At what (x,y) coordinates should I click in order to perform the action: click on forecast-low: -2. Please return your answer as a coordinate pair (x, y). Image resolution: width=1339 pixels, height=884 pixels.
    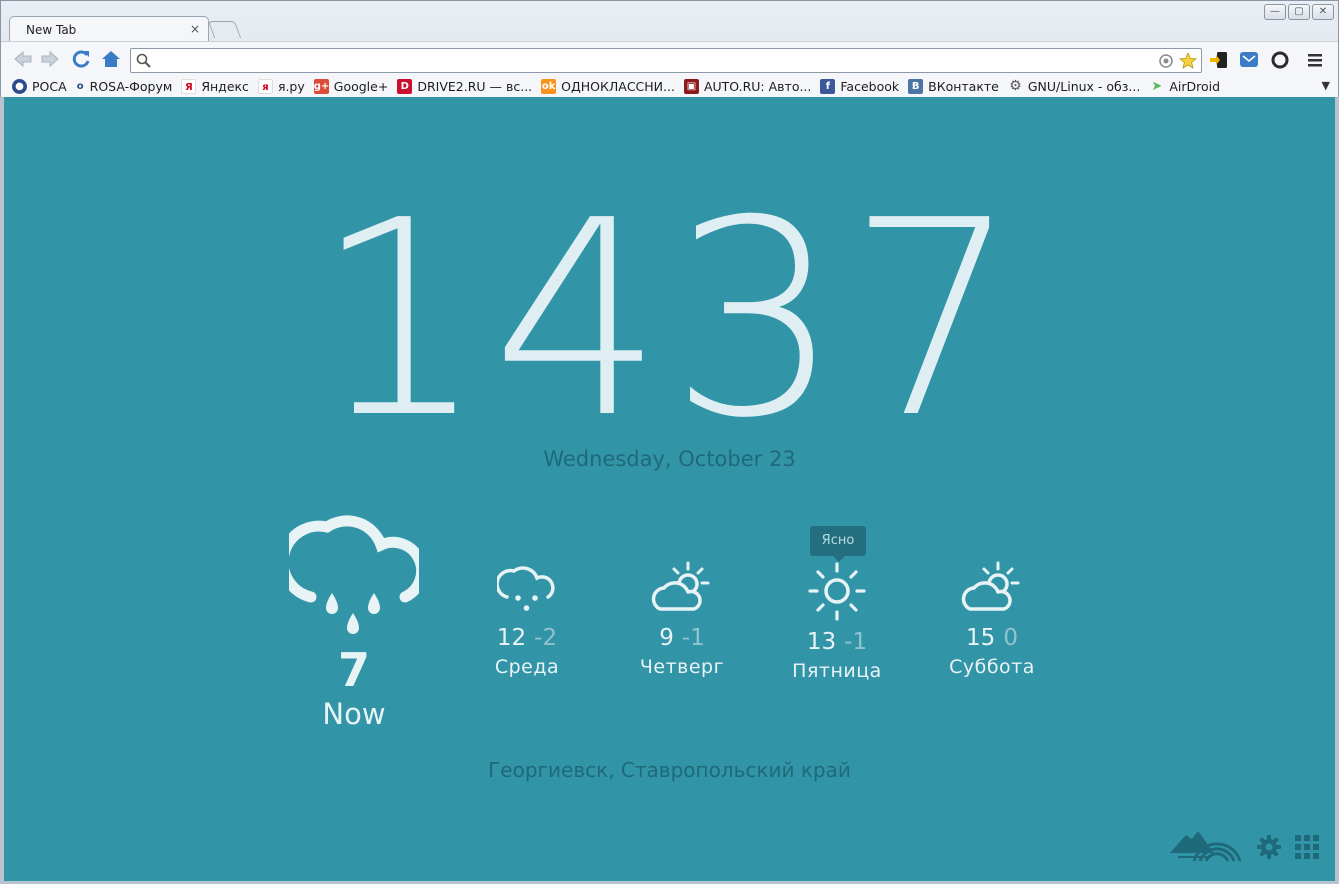
    Looking at the image, I should click on (546, 638).